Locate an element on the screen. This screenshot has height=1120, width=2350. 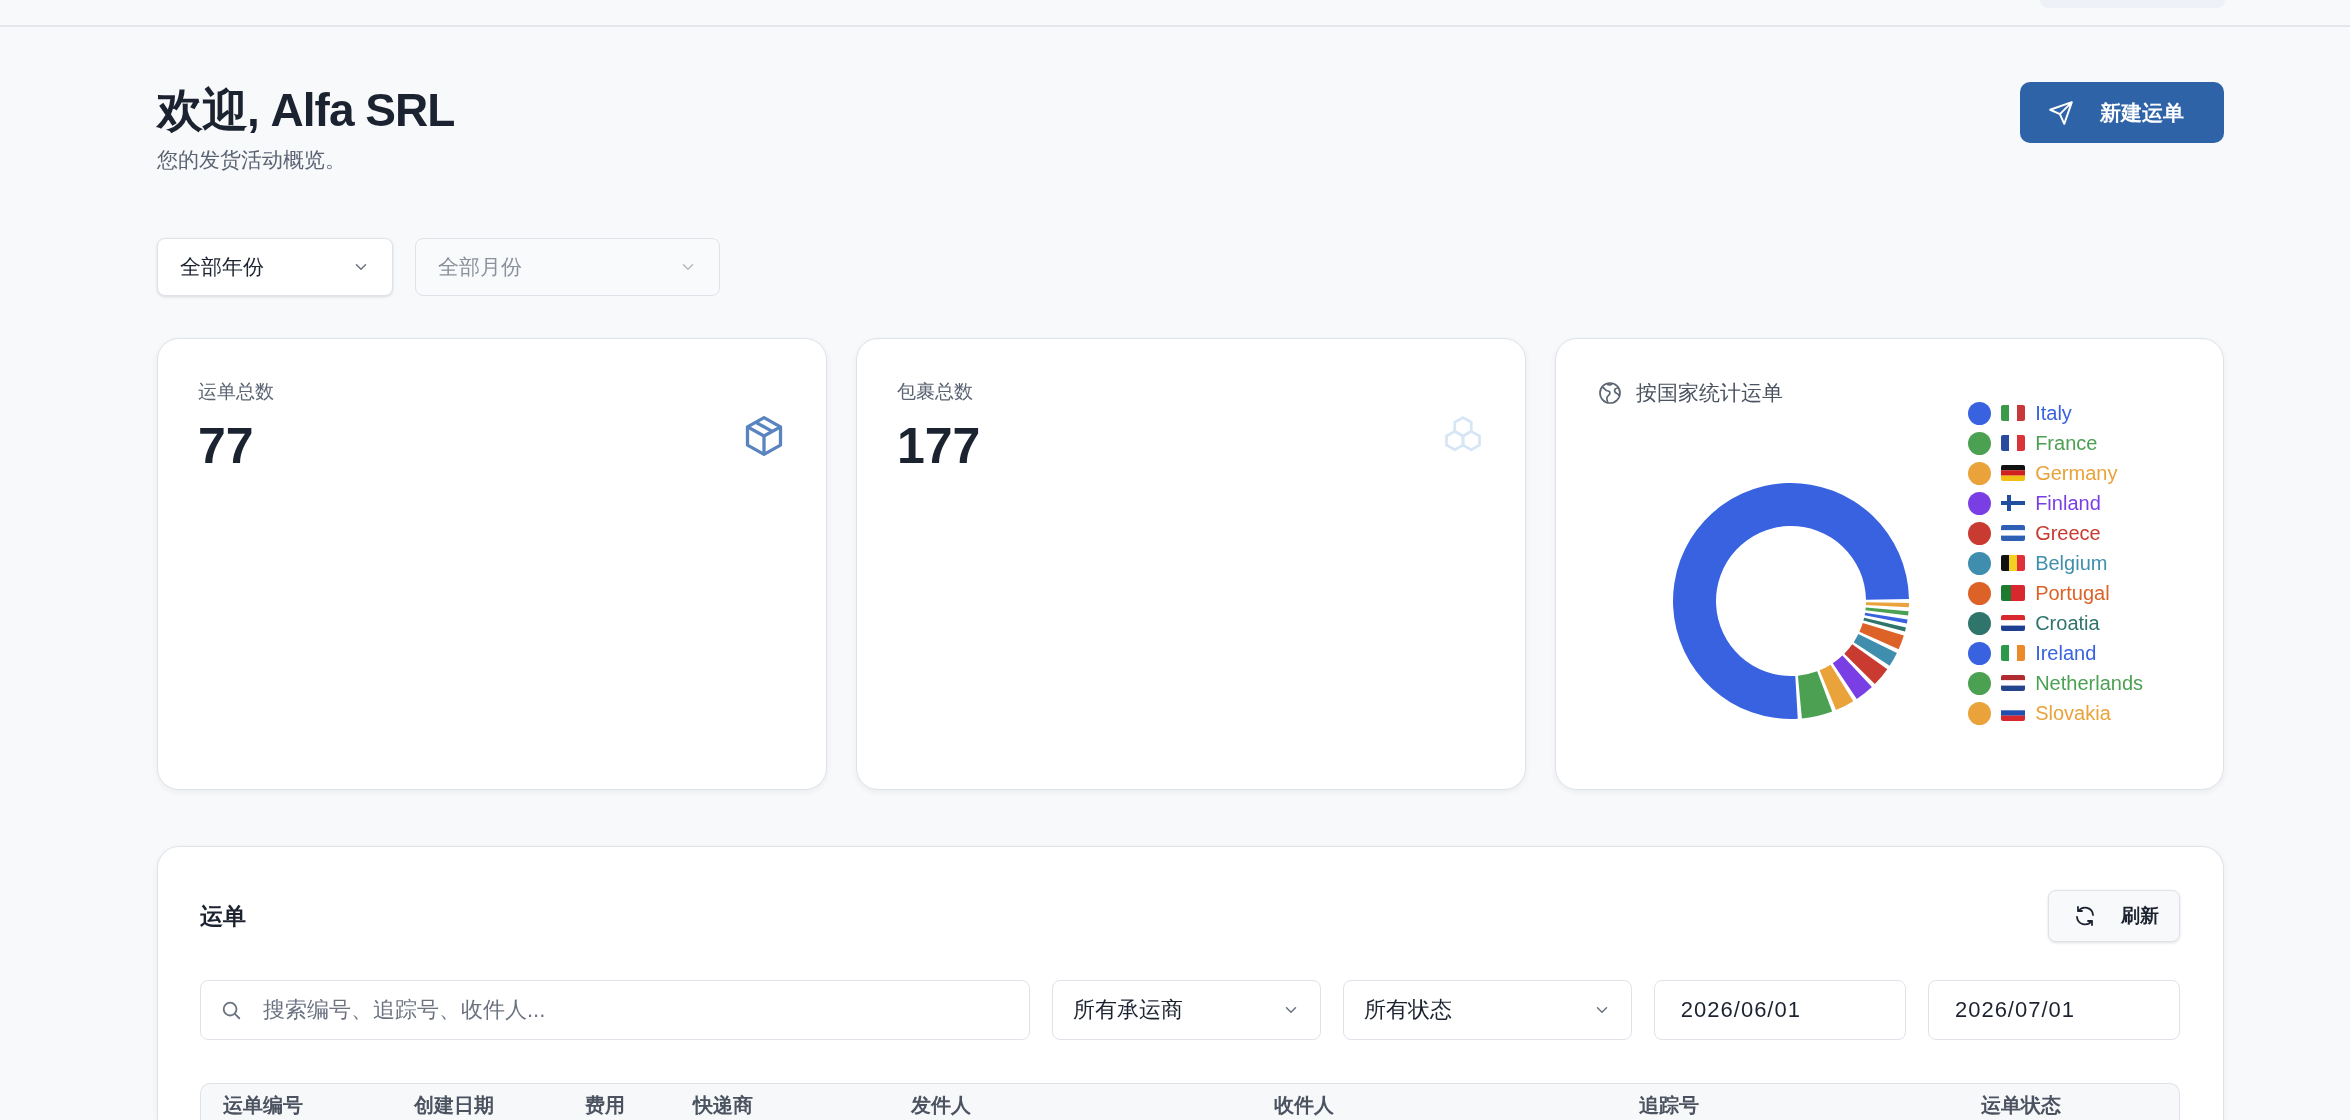
legend-label: Ireland is located at coordinates (2066, 653).